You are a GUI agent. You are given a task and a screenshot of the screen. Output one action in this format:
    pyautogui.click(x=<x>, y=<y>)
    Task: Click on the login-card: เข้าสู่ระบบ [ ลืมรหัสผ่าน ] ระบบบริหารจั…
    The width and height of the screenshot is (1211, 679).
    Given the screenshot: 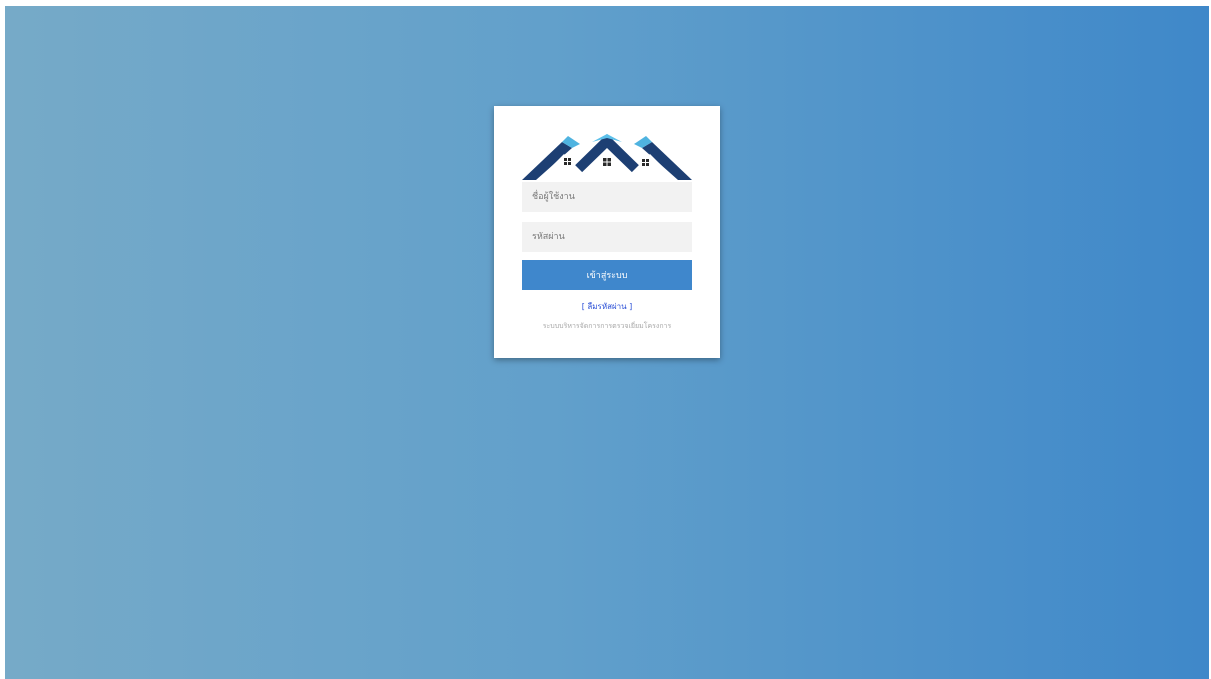 What is the action you would take?
    pyautogui.click(x=607, y=232)
    